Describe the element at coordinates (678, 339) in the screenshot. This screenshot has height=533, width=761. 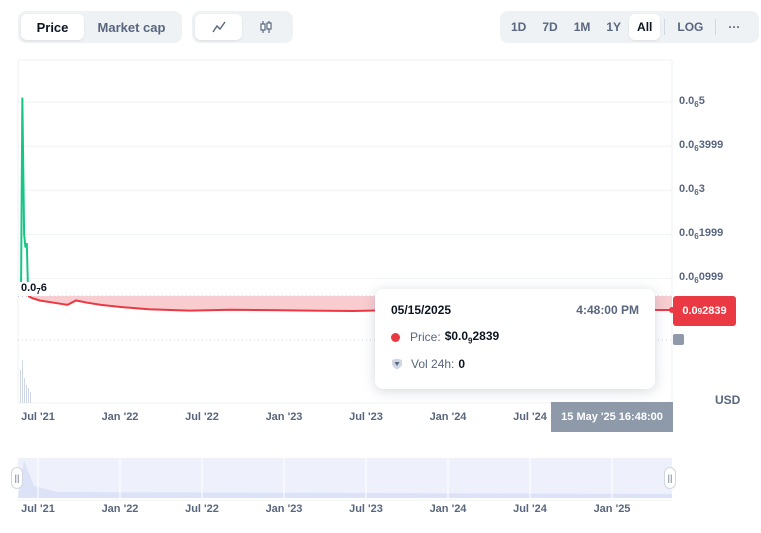
I see `volume-marker` at that location.